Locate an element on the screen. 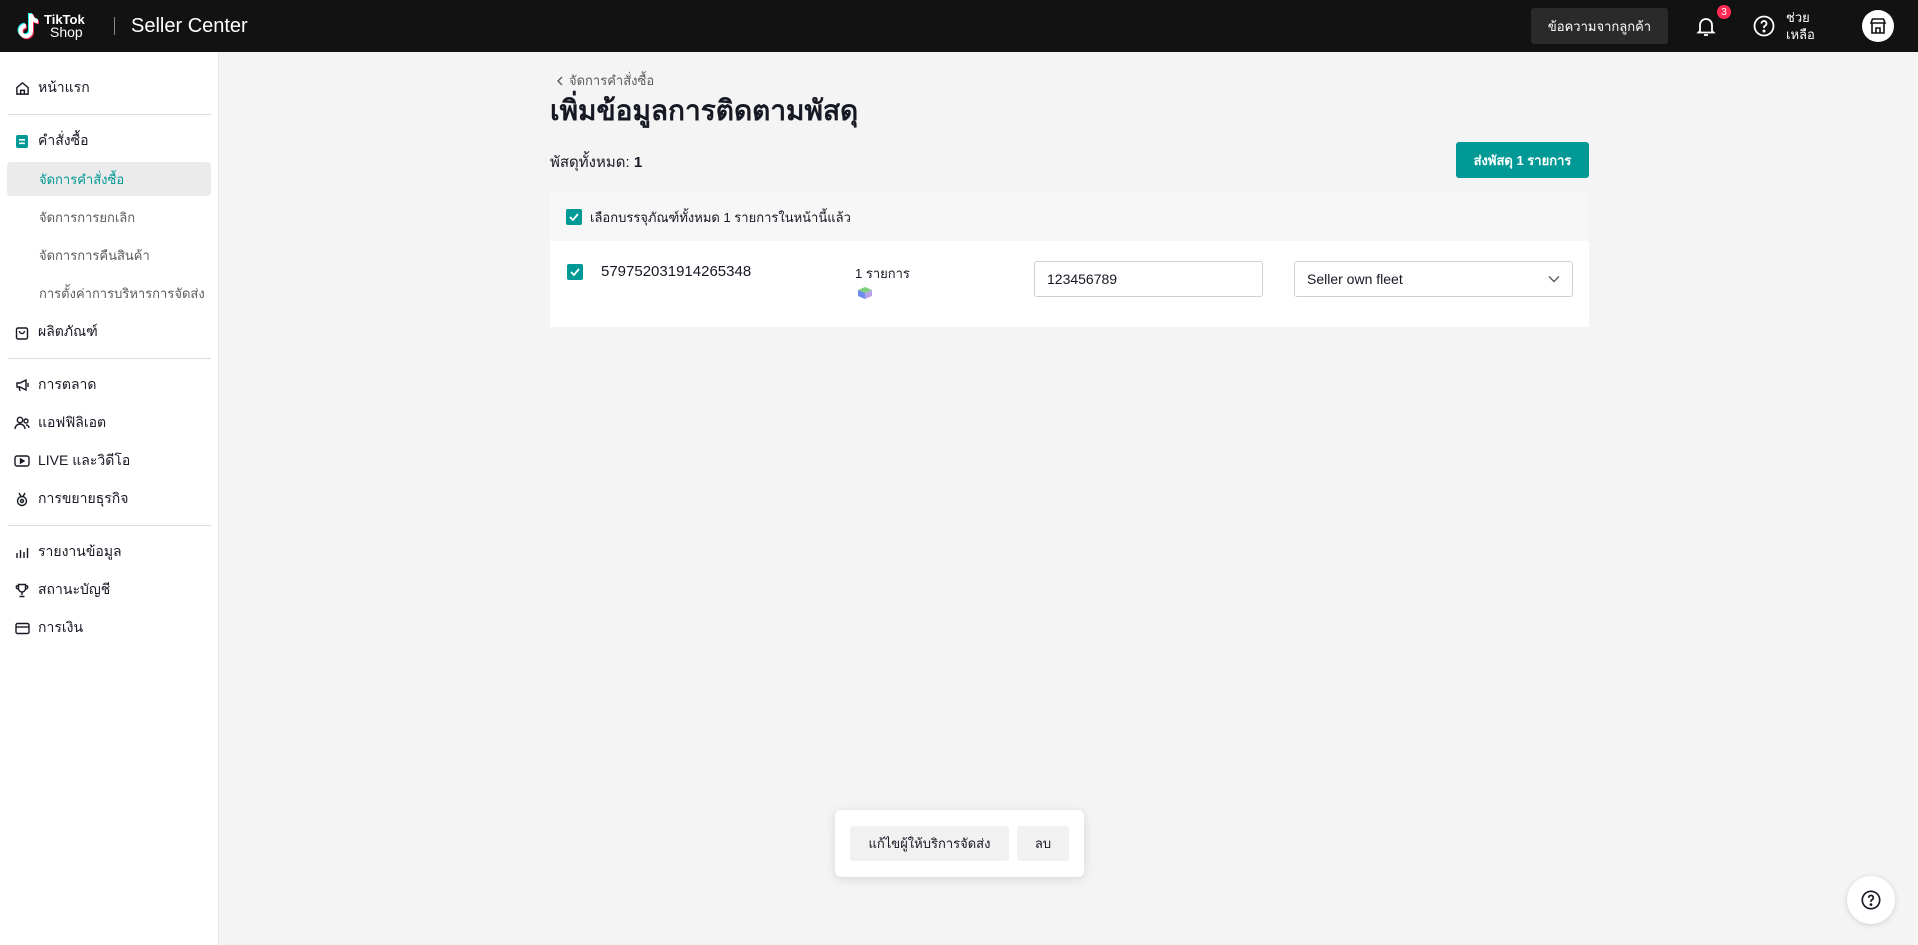 Image resolution: width=1918 pixels, height=945 pixels. sidebar-item-label: การตลาด is located at coordinates (67, 384).